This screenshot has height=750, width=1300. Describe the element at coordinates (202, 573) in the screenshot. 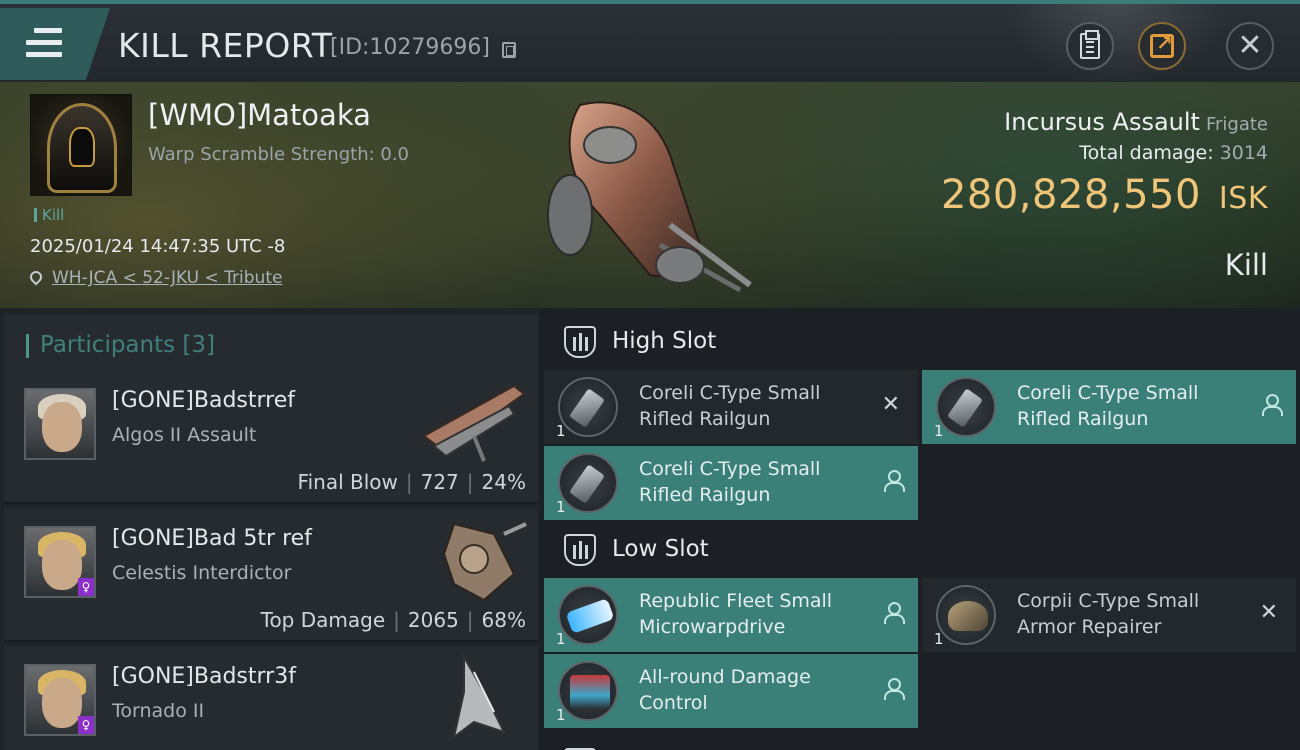

I see `participant-ship: Celestis Interdictor` at that location.